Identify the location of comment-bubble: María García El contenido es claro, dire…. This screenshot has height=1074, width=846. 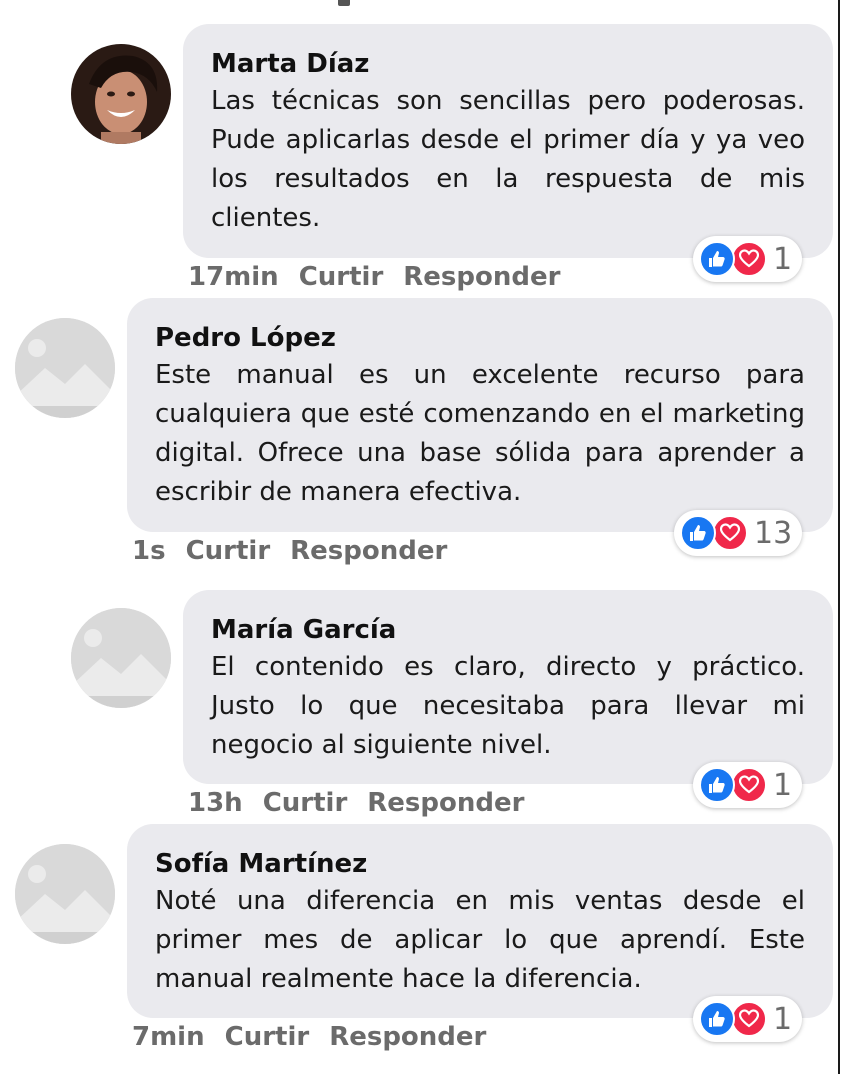
(508, 687).